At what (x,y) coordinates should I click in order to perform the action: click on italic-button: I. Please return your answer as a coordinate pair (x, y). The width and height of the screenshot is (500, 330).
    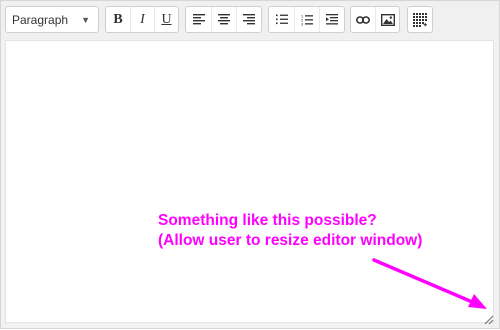
    Looking at the image, I should click on (142, 19).